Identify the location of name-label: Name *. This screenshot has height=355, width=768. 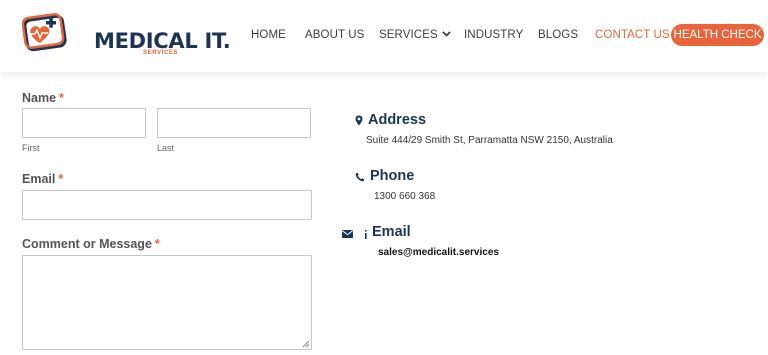
(43, 98).